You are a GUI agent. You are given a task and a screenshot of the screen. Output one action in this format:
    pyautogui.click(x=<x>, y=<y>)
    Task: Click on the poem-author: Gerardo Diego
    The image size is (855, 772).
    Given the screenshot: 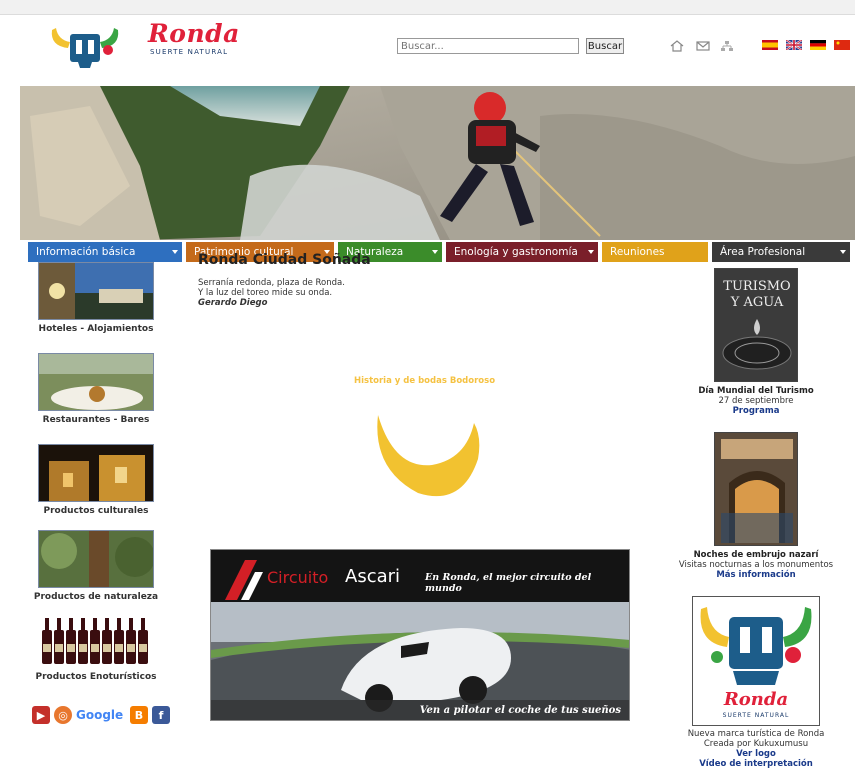 What is the action you would take?
    pyautogui.click(x=233, y=303)
    